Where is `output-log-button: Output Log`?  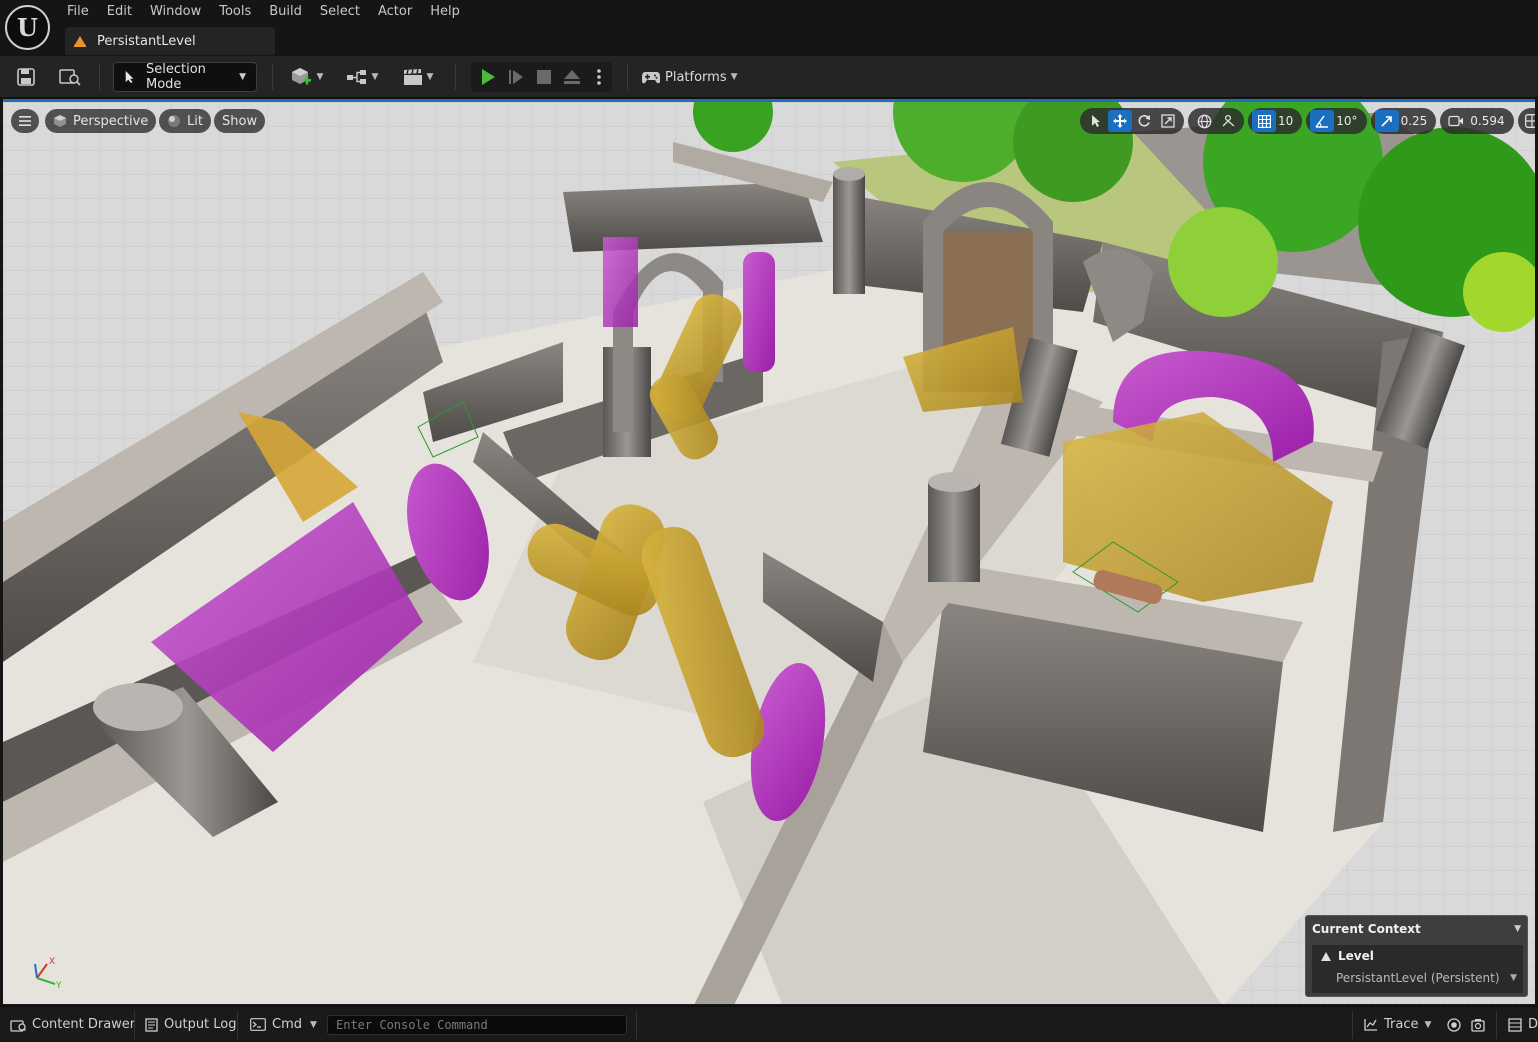 output-log-button: Output Log is located at coordinates (191, 1024).